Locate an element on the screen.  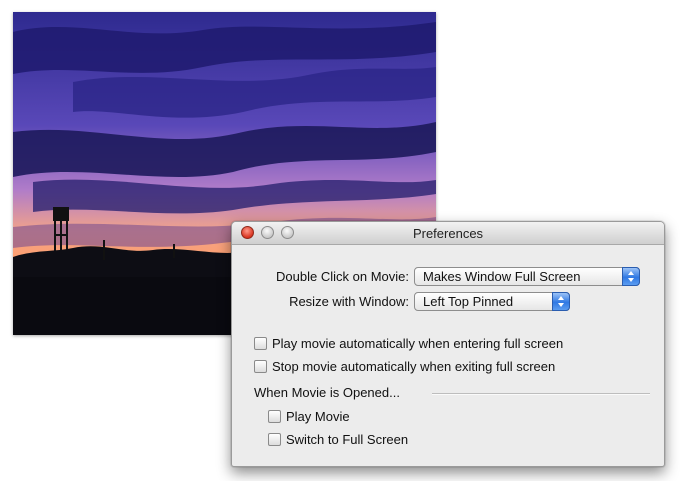
play-movie-option: Play Movie is located at coordinates (309, 416).